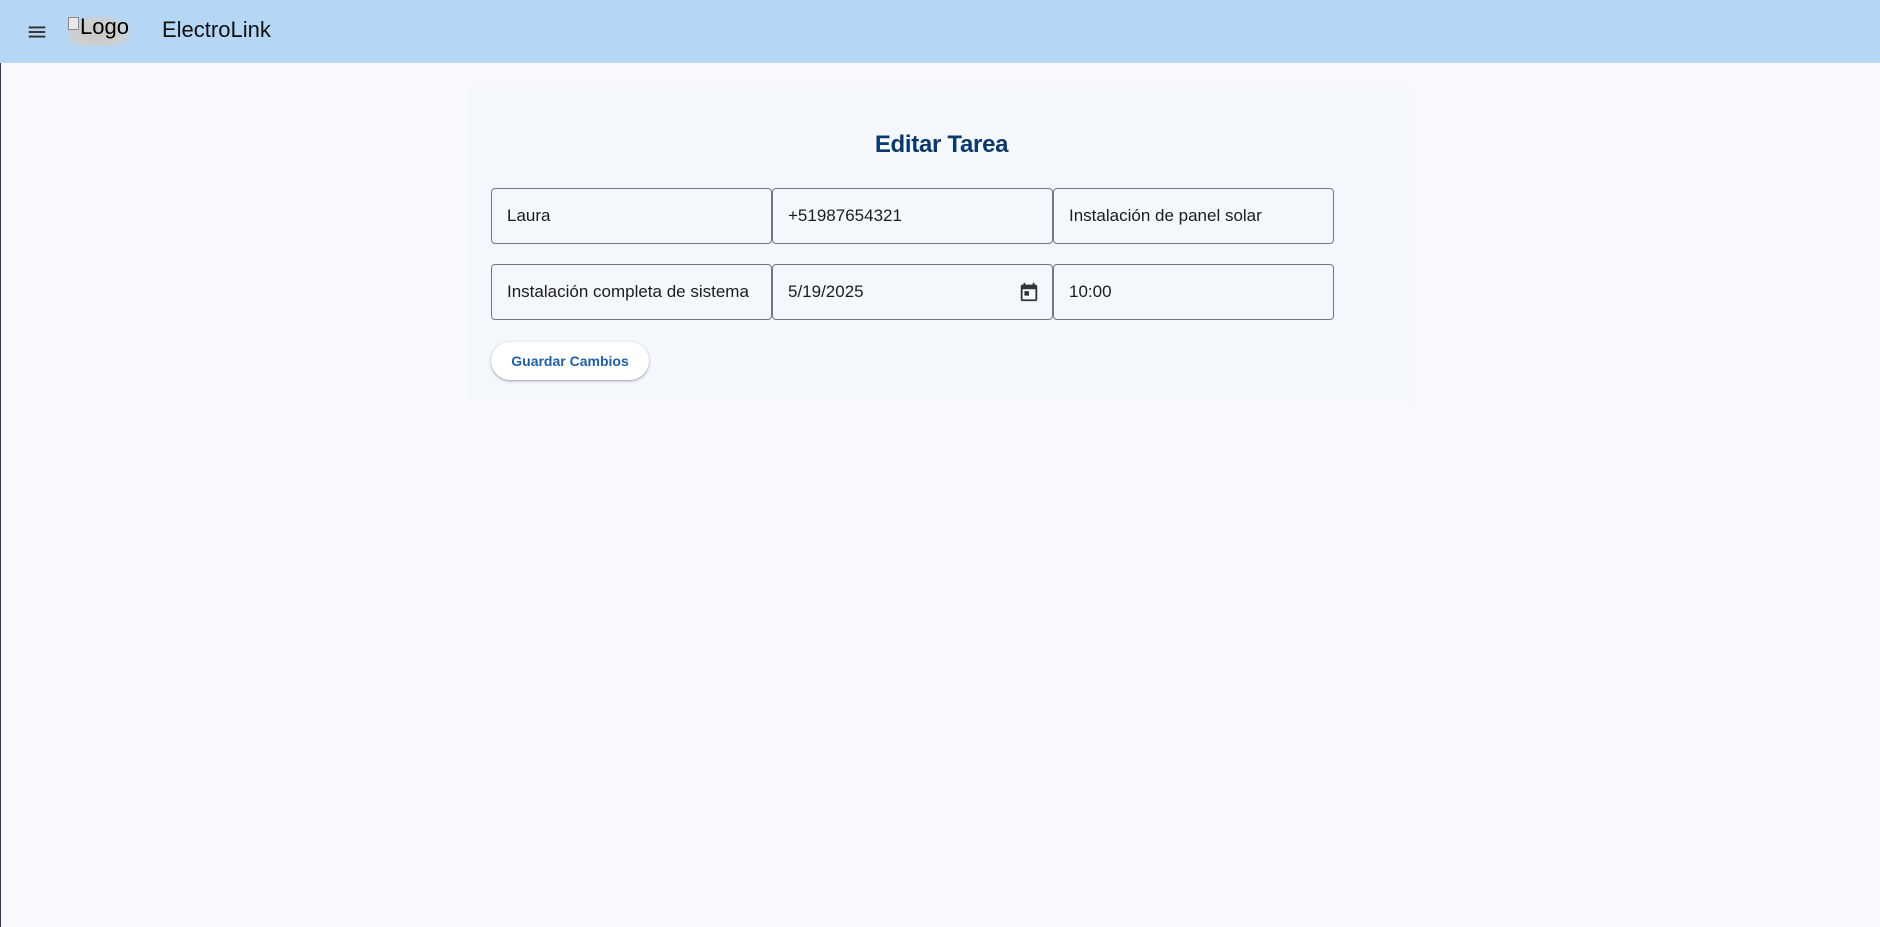 The height and width of the screenshot is (927, 1880). I want to click on logo-image: Logo, so click(102, 30).